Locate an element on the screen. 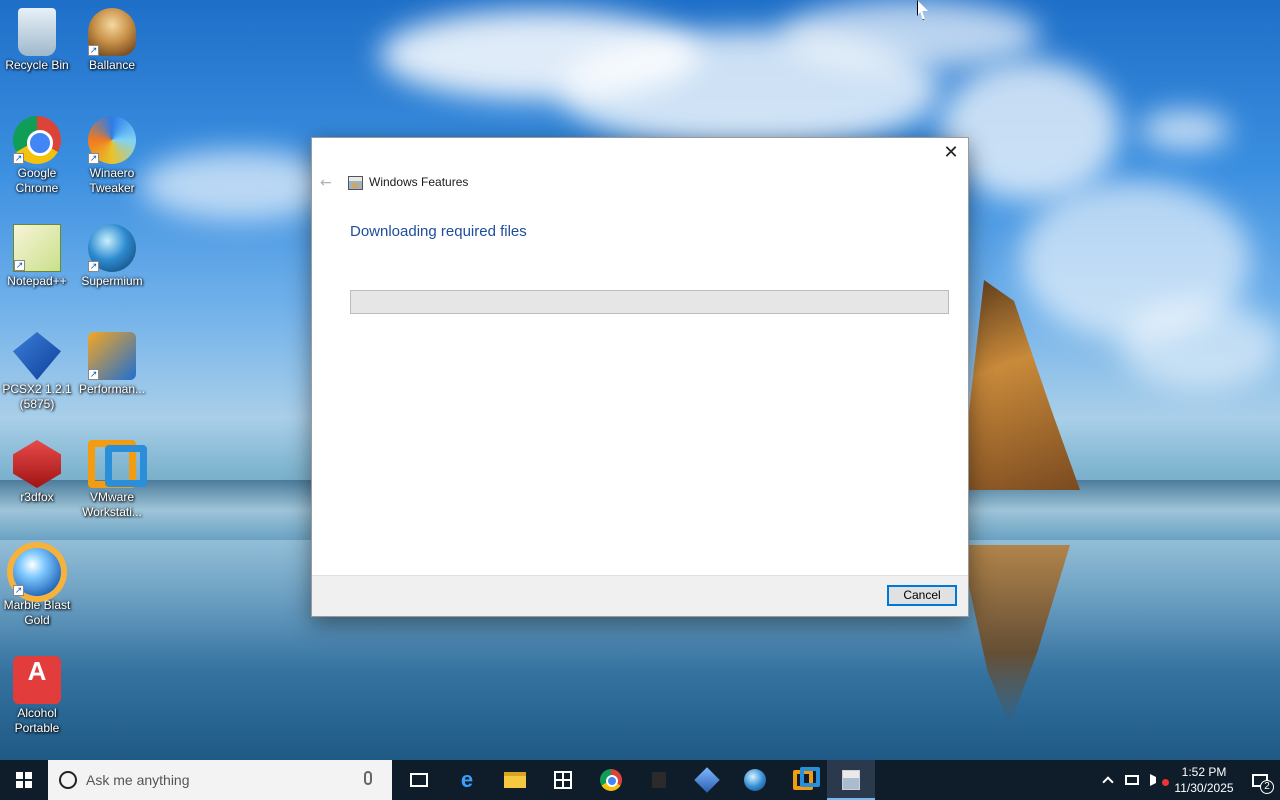 The width and height of the screenshot is (1280, 800). chevron-up-icon is located at coordinates (1108, 782).